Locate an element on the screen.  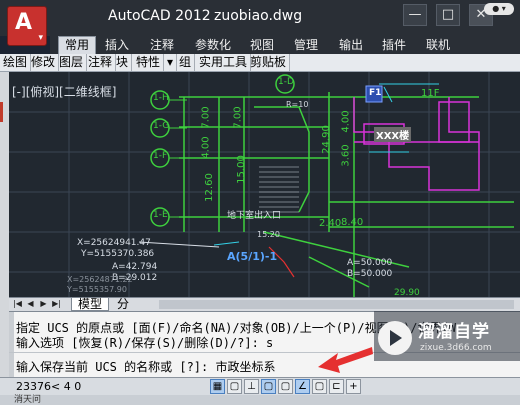
ribbon-panel-row: 绘图 修改 图层 注释 块 特性 ▾ 组 实用工具 剪贴板 is located at coordinates (260, 63).